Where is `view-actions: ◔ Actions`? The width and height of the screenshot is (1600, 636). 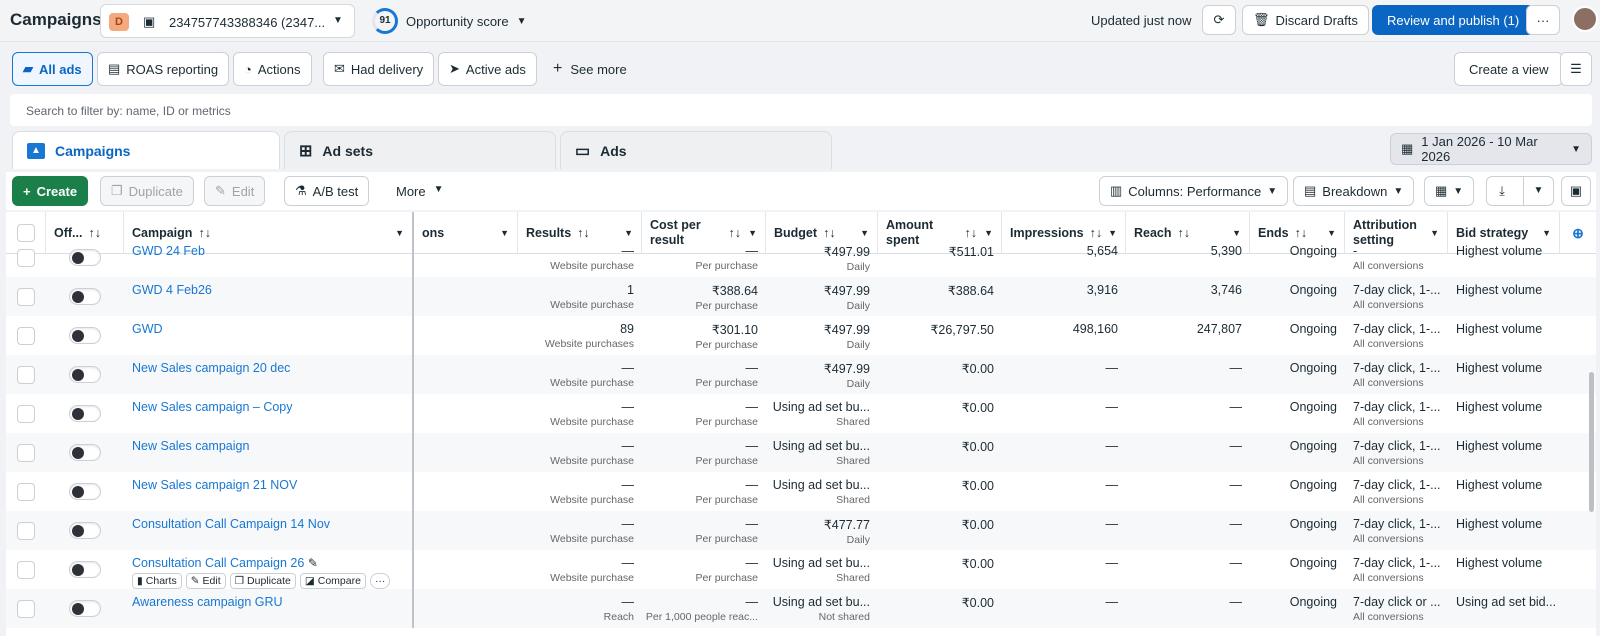 view-actions: ◔ Actions is located at coordinates (272, 69).